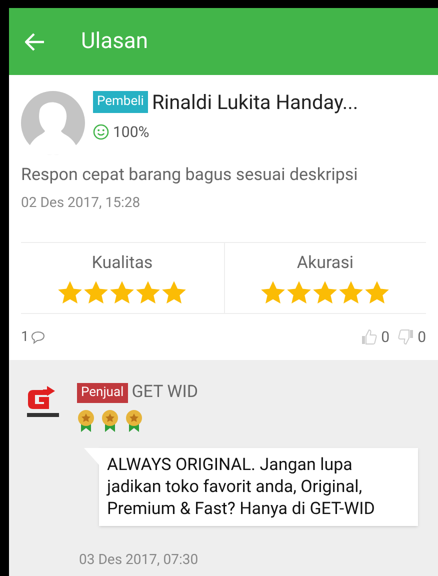  I want to click on rating-label: Kualitas, so click(122, 263).